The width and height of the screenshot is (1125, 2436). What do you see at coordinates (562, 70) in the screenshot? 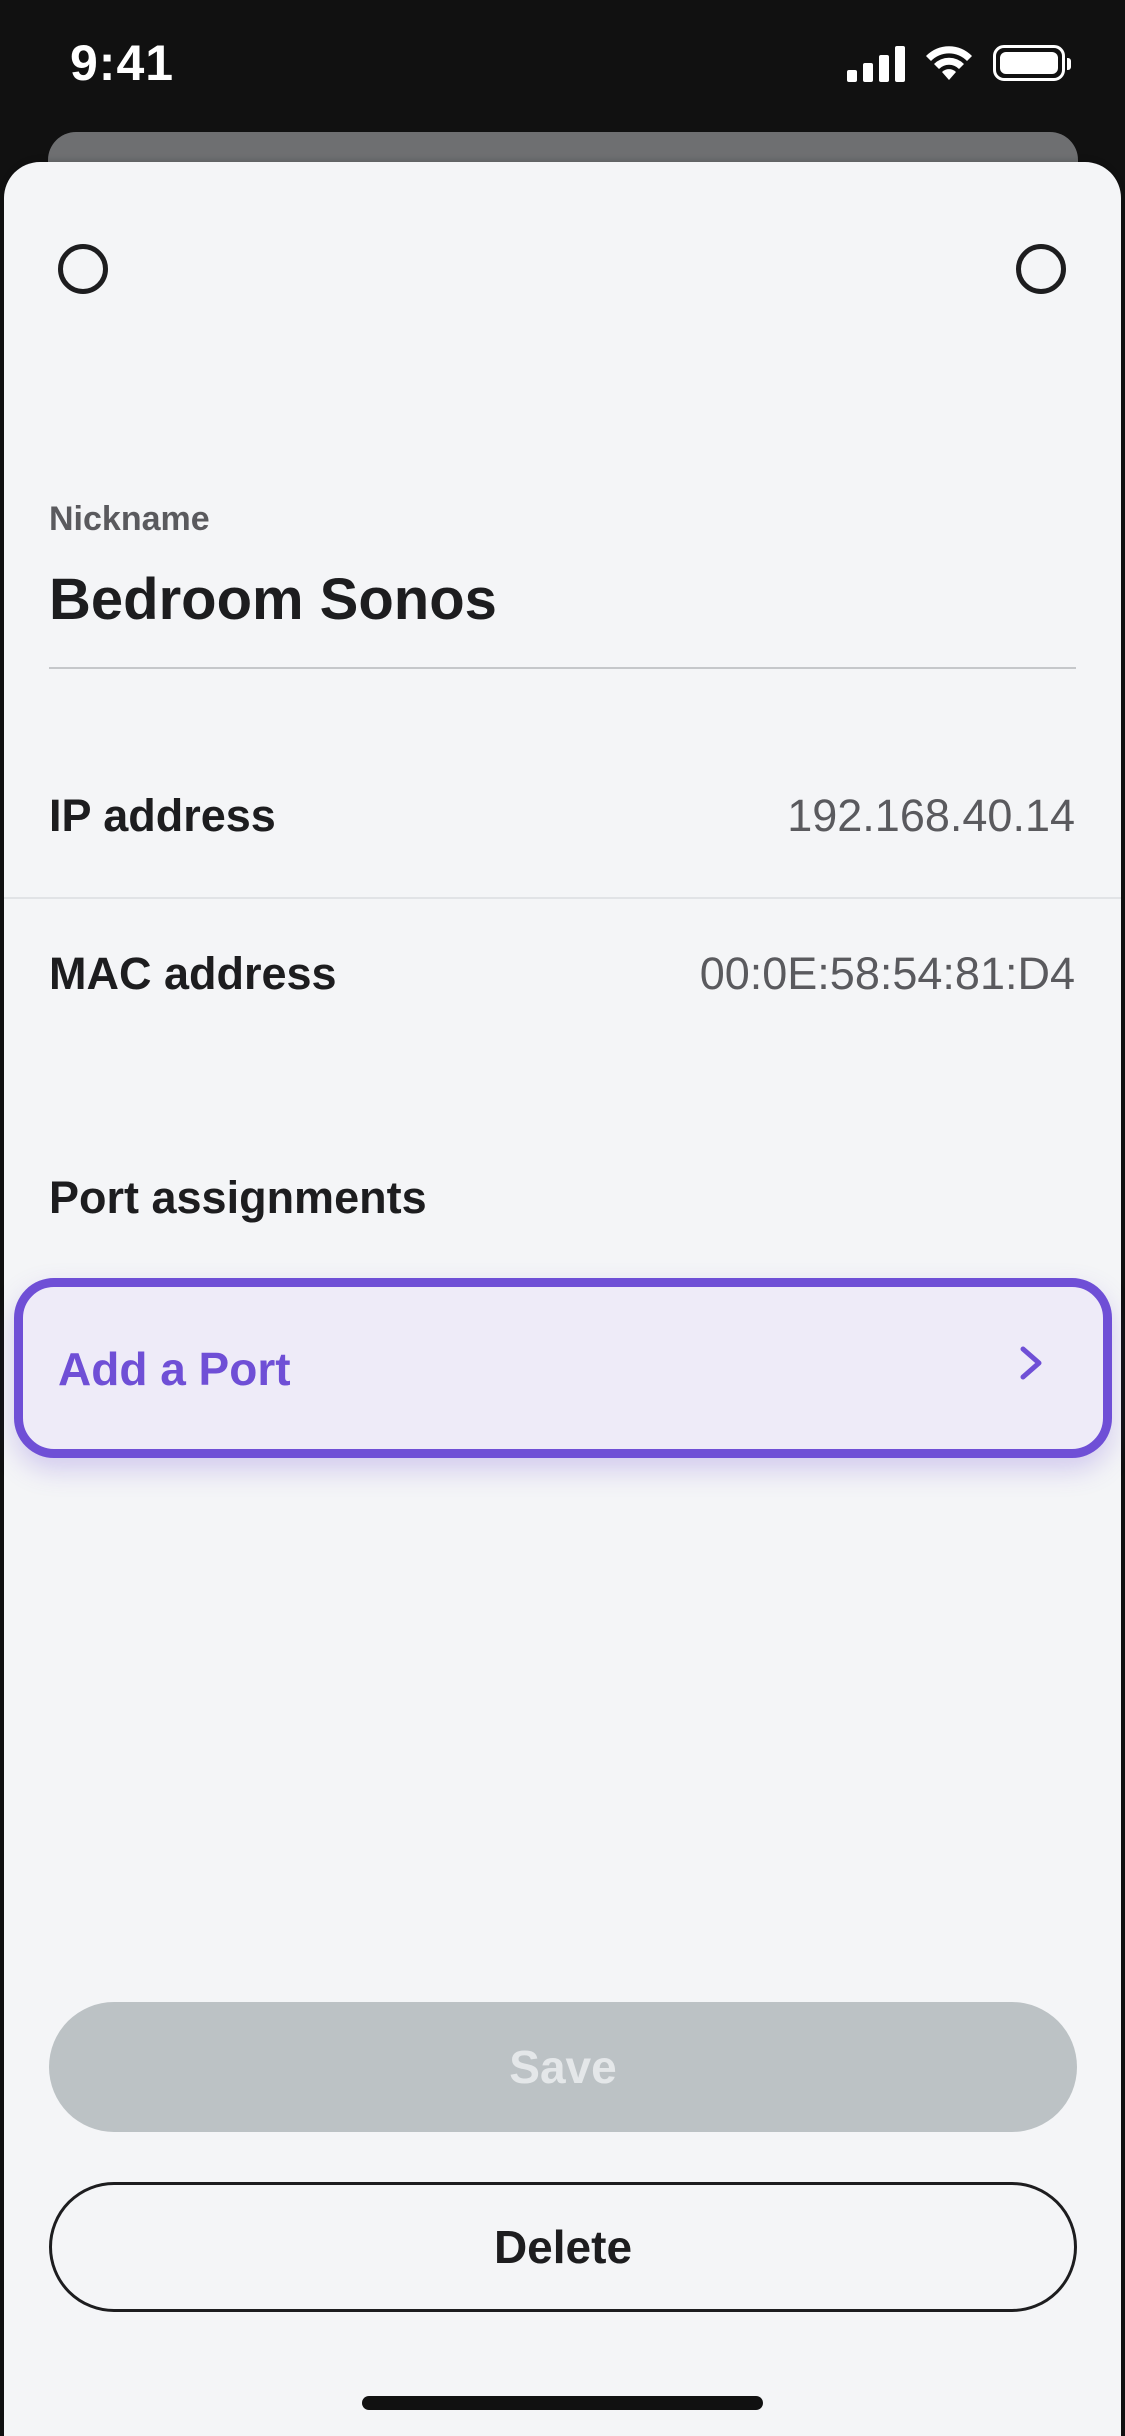
I see `status-bar: 9:41` at bounding box center [562, 70].